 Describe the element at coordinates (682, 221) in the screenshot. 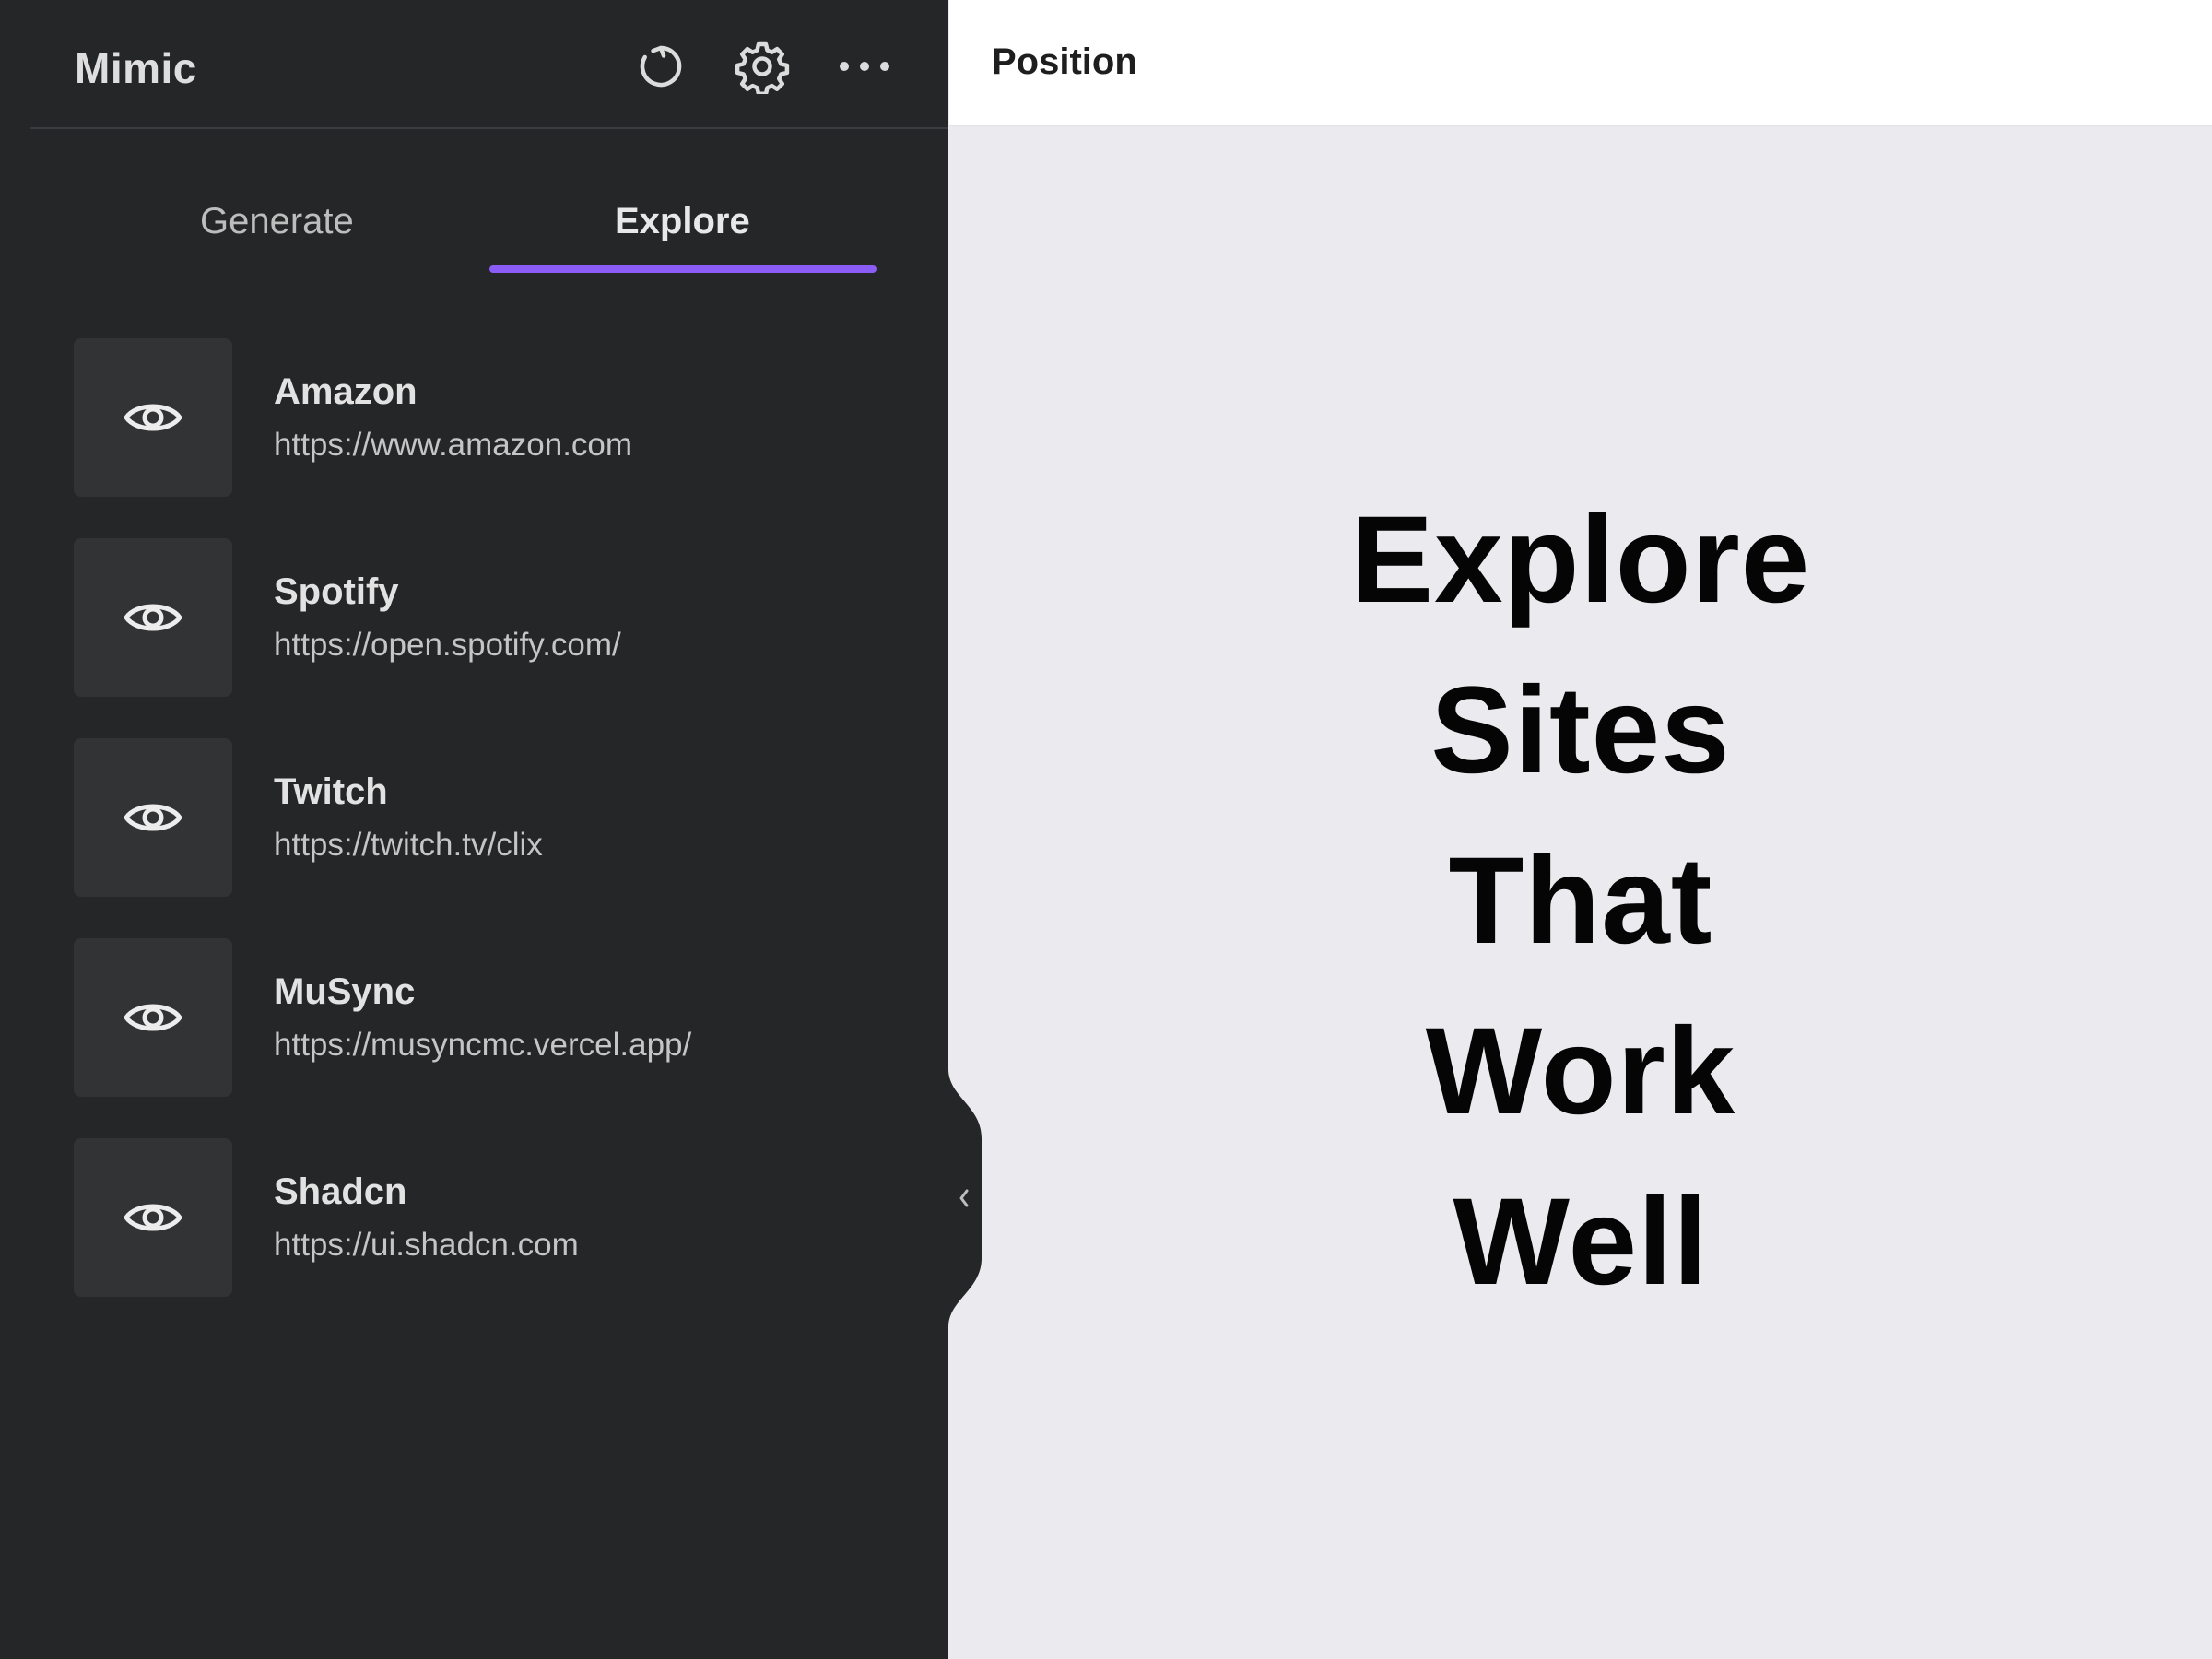

I see `tab-explore: Explore` at that location.